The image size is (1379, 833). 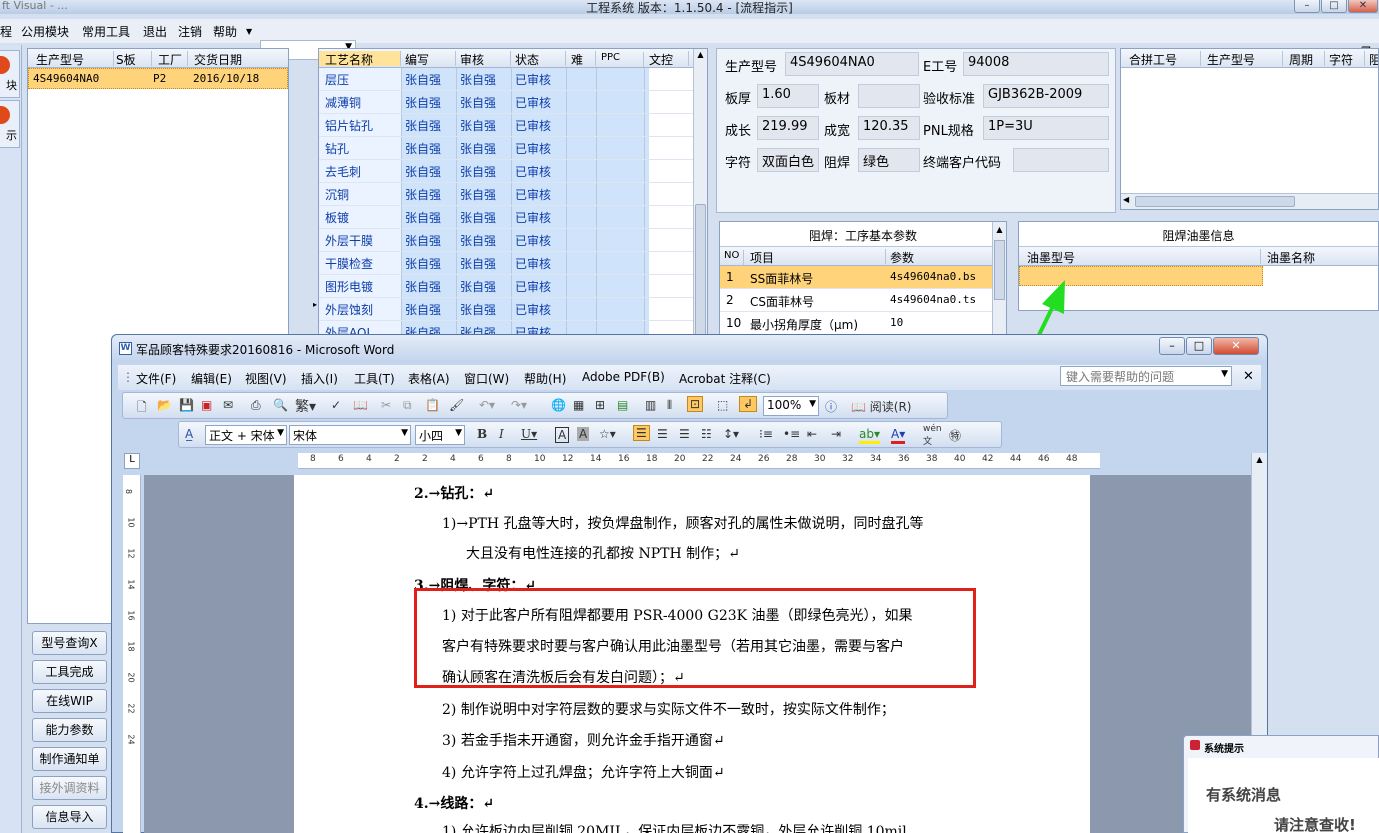 What do you see at coordinates (228, 405) in the screenshot?
I see `email-icon: ✉` at bounding box center [228, 405].